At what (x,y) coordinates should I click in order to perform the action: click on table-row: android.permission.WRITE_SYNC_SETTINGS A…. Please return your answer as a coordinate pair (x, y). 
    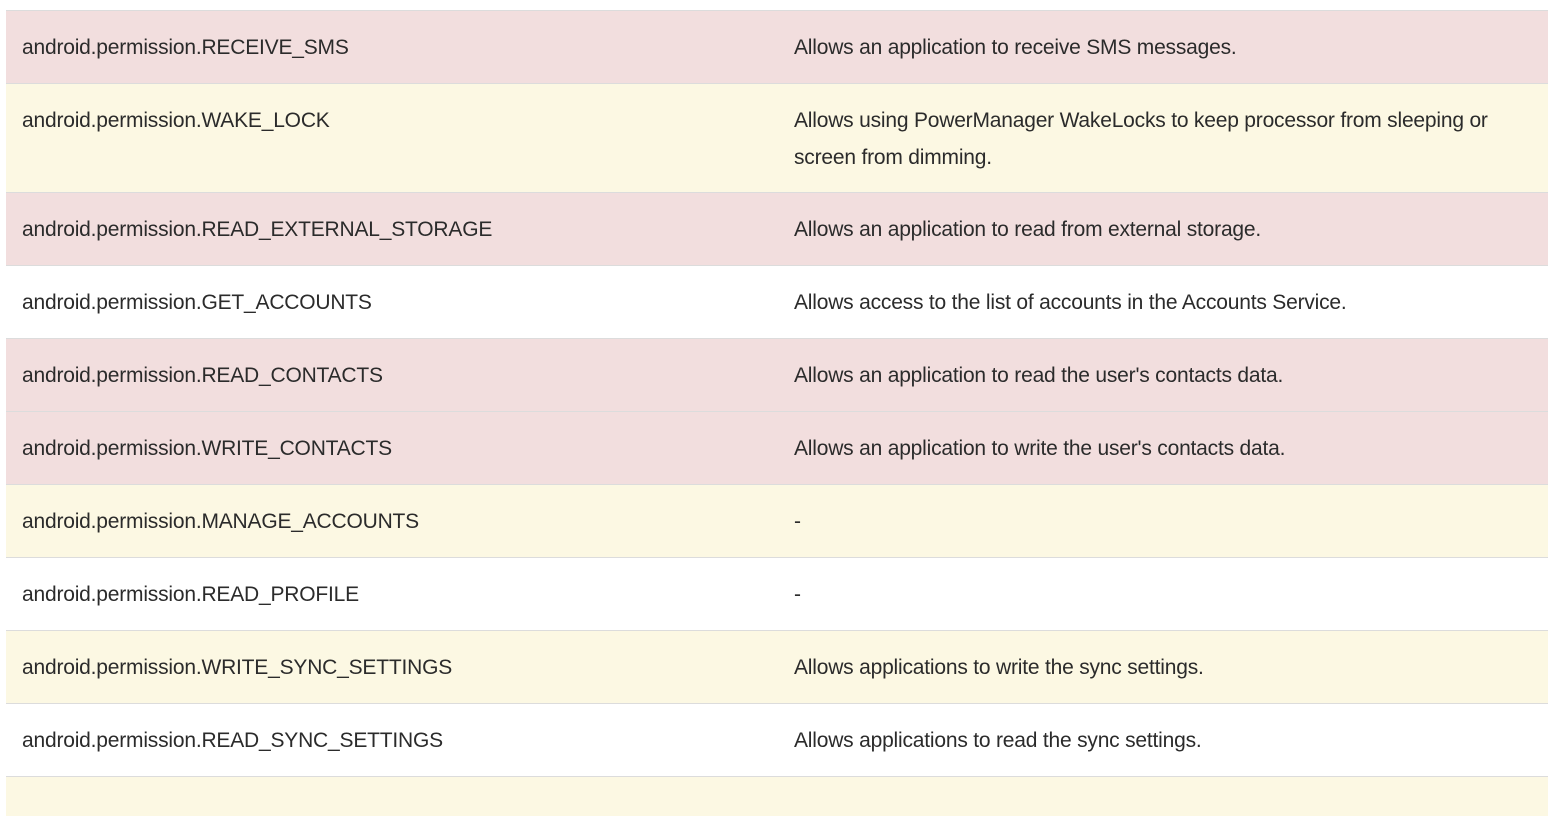
    Looking at the image, I should click on (777, 666).